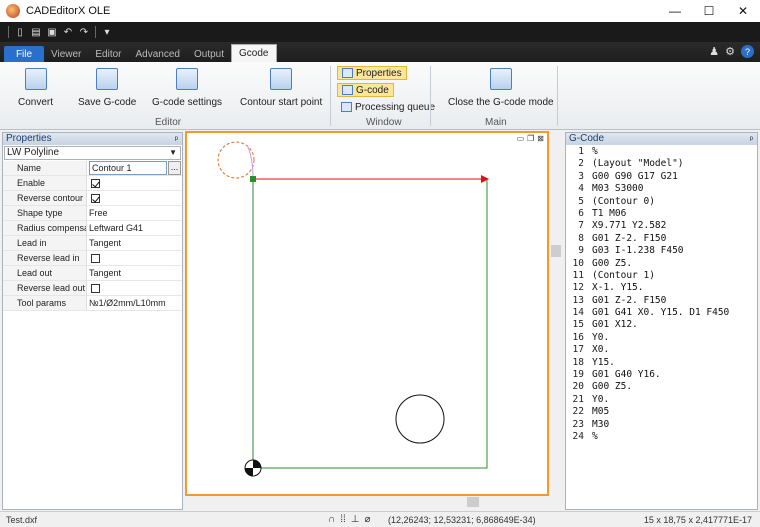  What do you see at coordinates (675, 11) in the screenshot?
I see `minimize-button: —` at bounding box center [675, 11].